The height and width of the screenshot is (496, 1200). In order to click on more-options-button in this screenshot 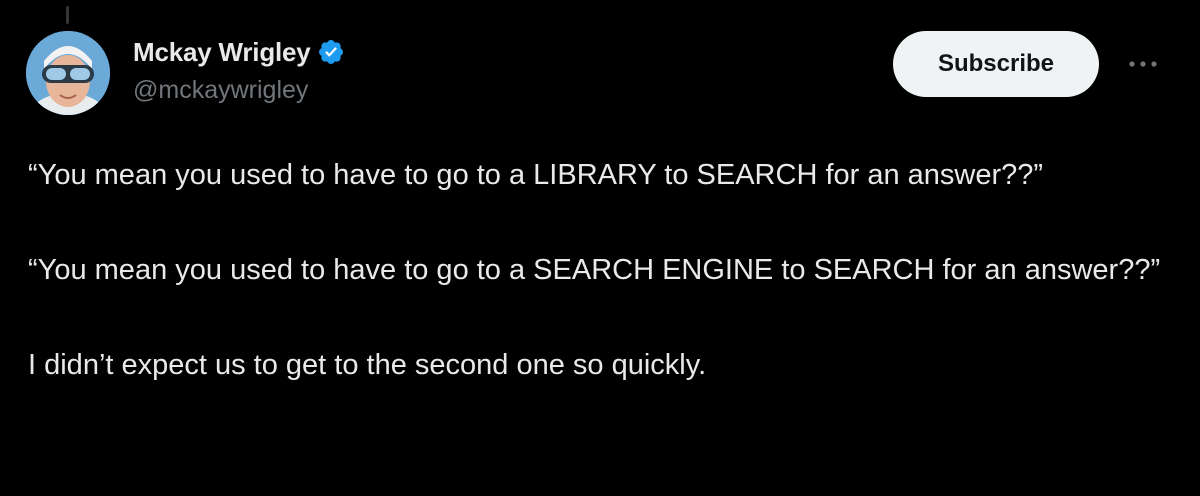, I will do `click(1143, 64)`.